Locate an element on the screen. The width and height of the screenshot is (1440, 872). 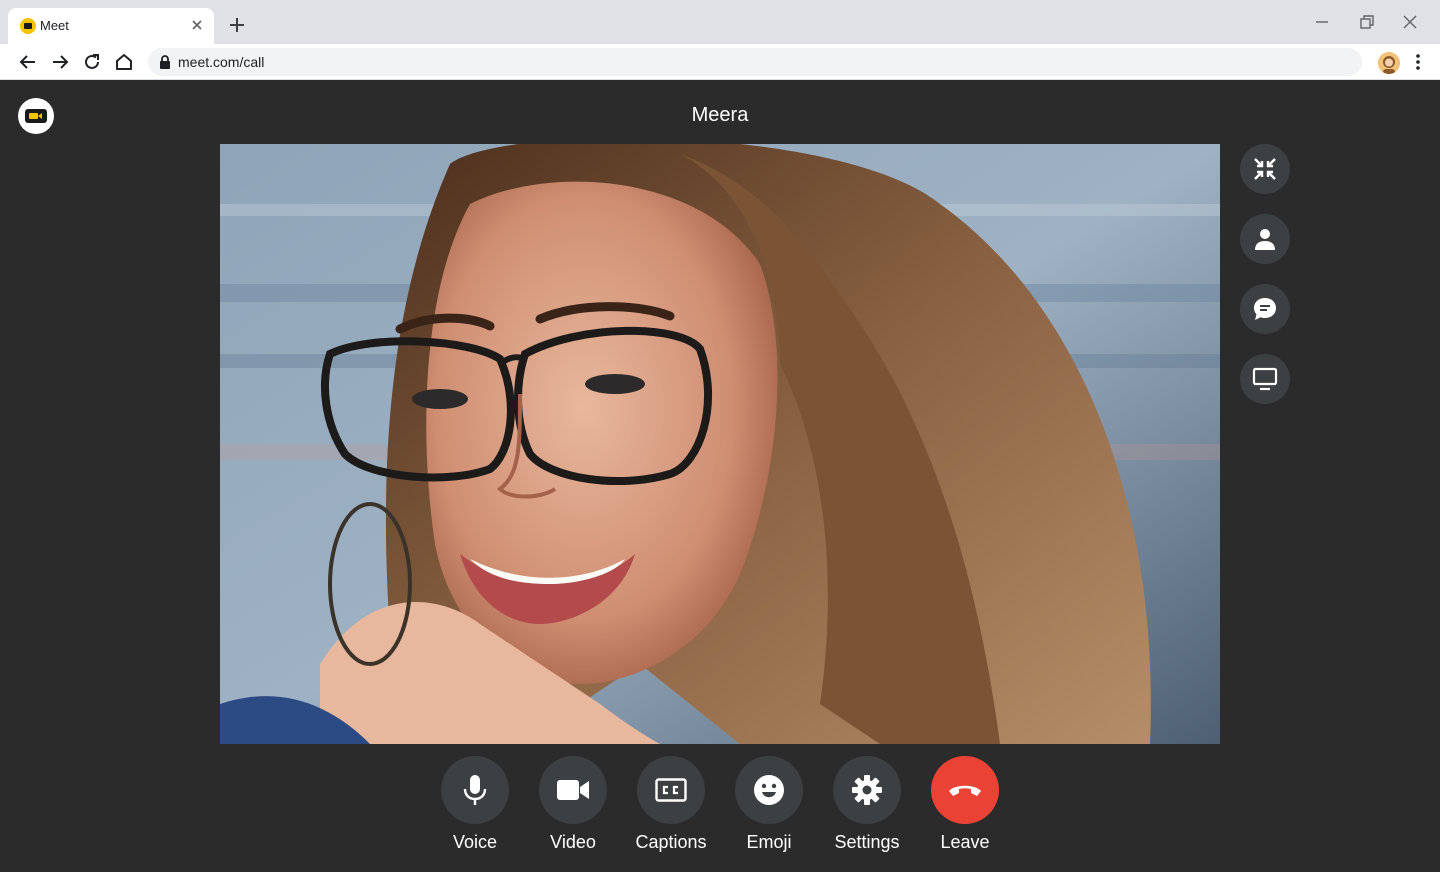
browser-toolbar: meet.com/call is located at coordinates (720, 62).